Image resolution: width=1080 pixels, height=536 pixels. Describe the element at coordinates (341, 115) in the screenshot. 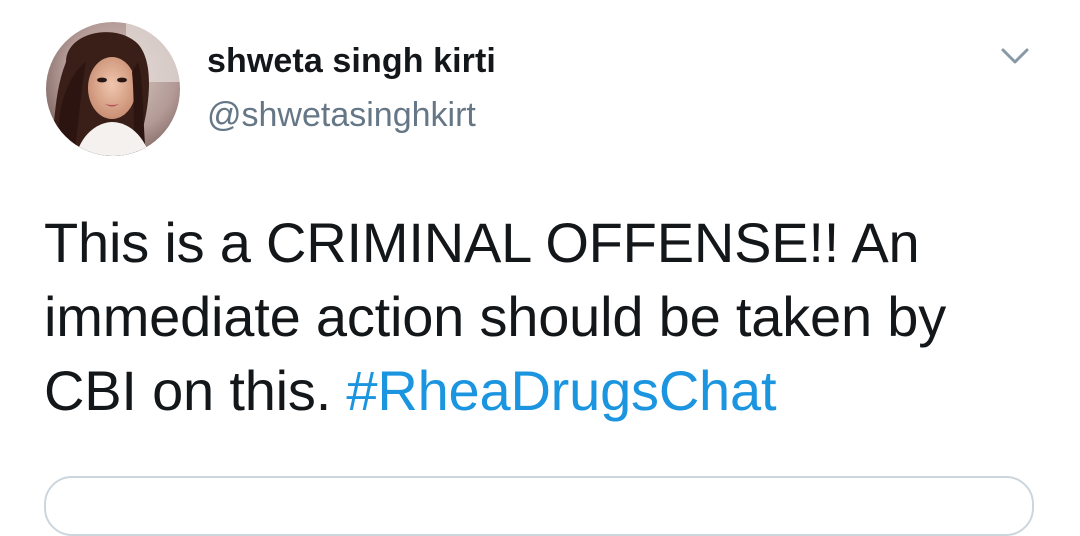

I see `author-handle: @shwetasinghkirt` at that location.